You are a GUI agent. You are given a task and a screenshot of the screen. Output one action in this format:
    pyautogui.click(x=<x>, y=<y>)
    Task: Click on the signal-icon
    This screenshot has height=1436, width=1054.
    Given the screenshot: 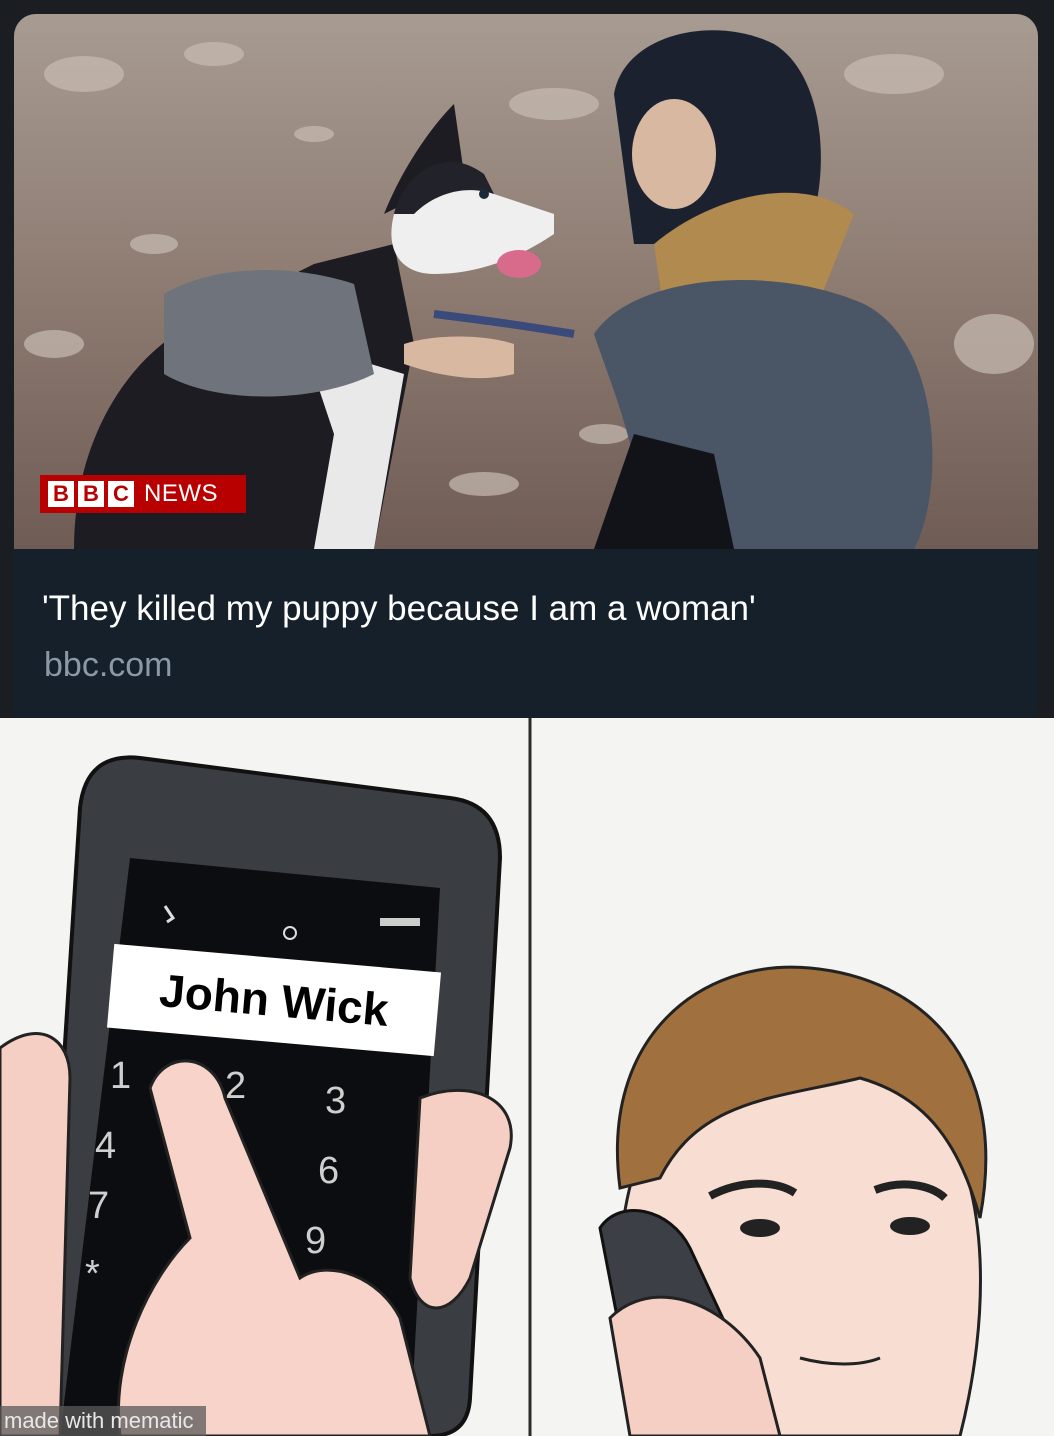 What is the action you would take?
    pyautogui.click(x=400, y=922)
    